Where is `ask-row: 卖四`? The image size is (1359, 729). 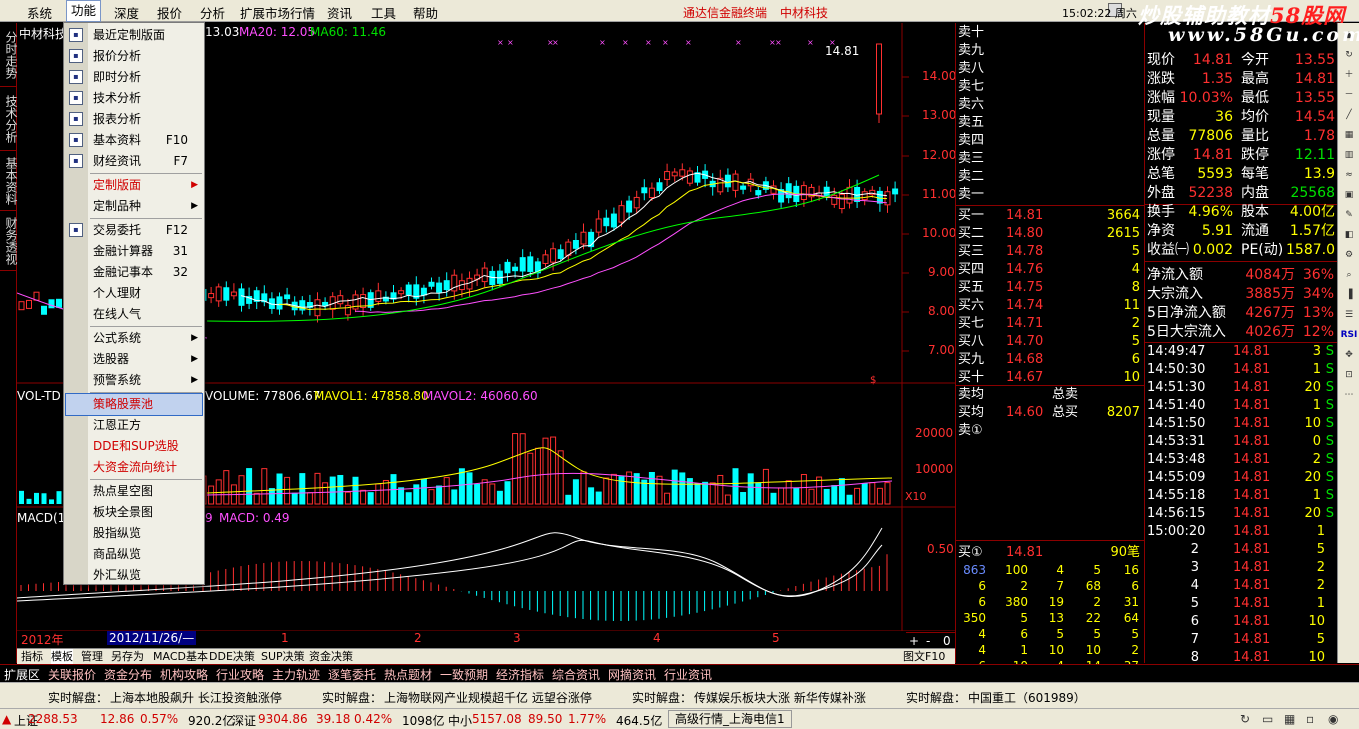
ask-row: 卖四 is located at coordinates (1050, 141).